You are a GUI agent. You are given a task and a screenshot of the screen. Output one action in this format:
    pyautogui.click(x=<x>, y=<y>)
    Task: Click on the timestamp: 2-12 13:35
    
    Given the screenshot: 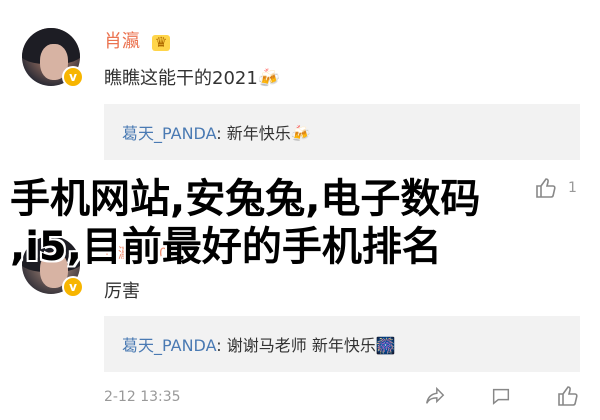 What is the action you would take?
    pyautogui.click(x=142, y=397)
    